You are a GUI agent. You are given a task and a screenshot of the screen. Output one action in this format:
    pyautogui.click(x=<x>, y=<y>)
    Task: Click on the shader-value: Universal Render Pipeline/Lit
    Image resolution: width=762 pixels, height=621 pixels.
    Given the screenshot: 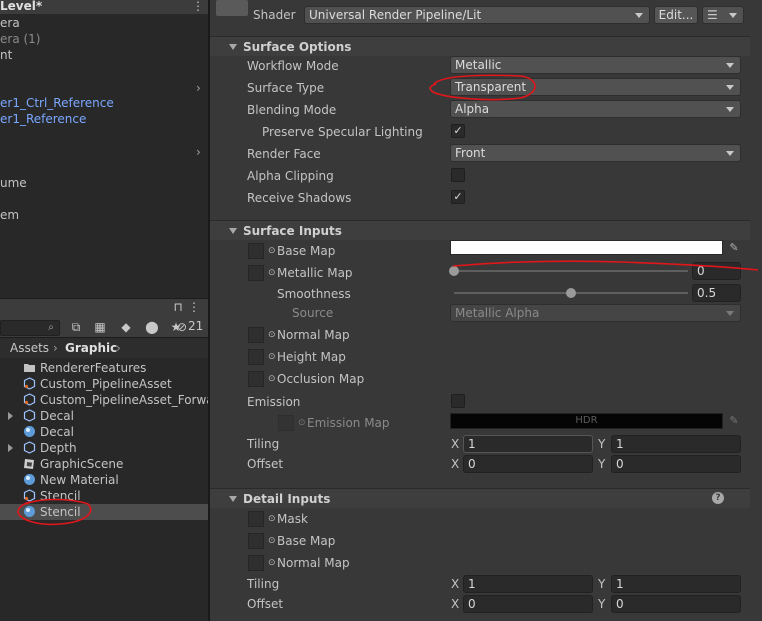 What is the action you would take?
    pyautogui.click(x=395, y=15)
    